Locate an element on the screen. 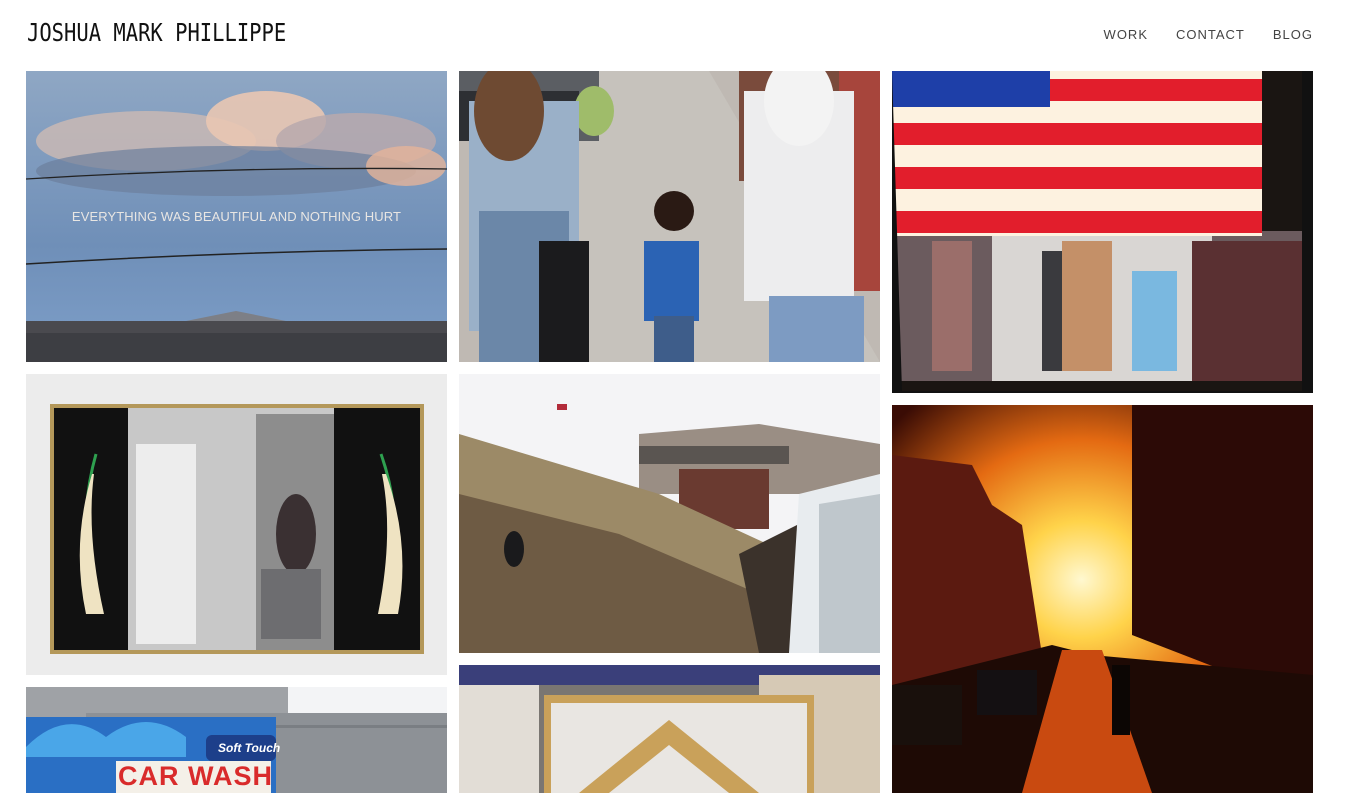 This screenshot has width=1355, height=793. photo-flag-window is located at coordinates (1102, 232).